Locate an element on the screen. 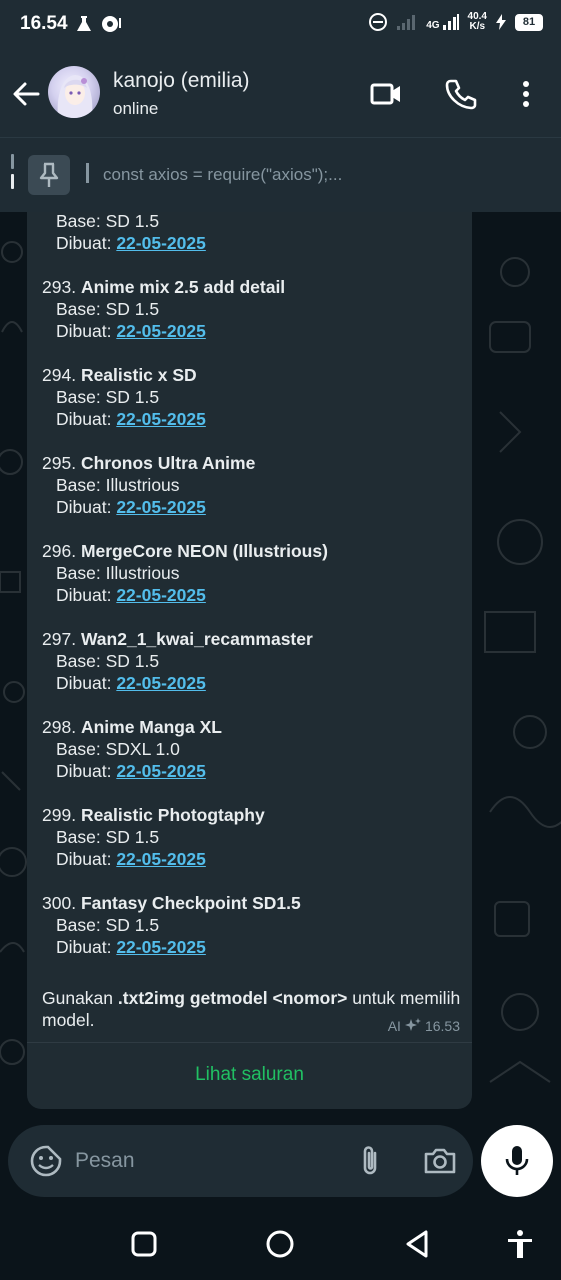 The height and width of the screenshot is (1280, 561). video-call-icon is located at coordinates (385, 94).